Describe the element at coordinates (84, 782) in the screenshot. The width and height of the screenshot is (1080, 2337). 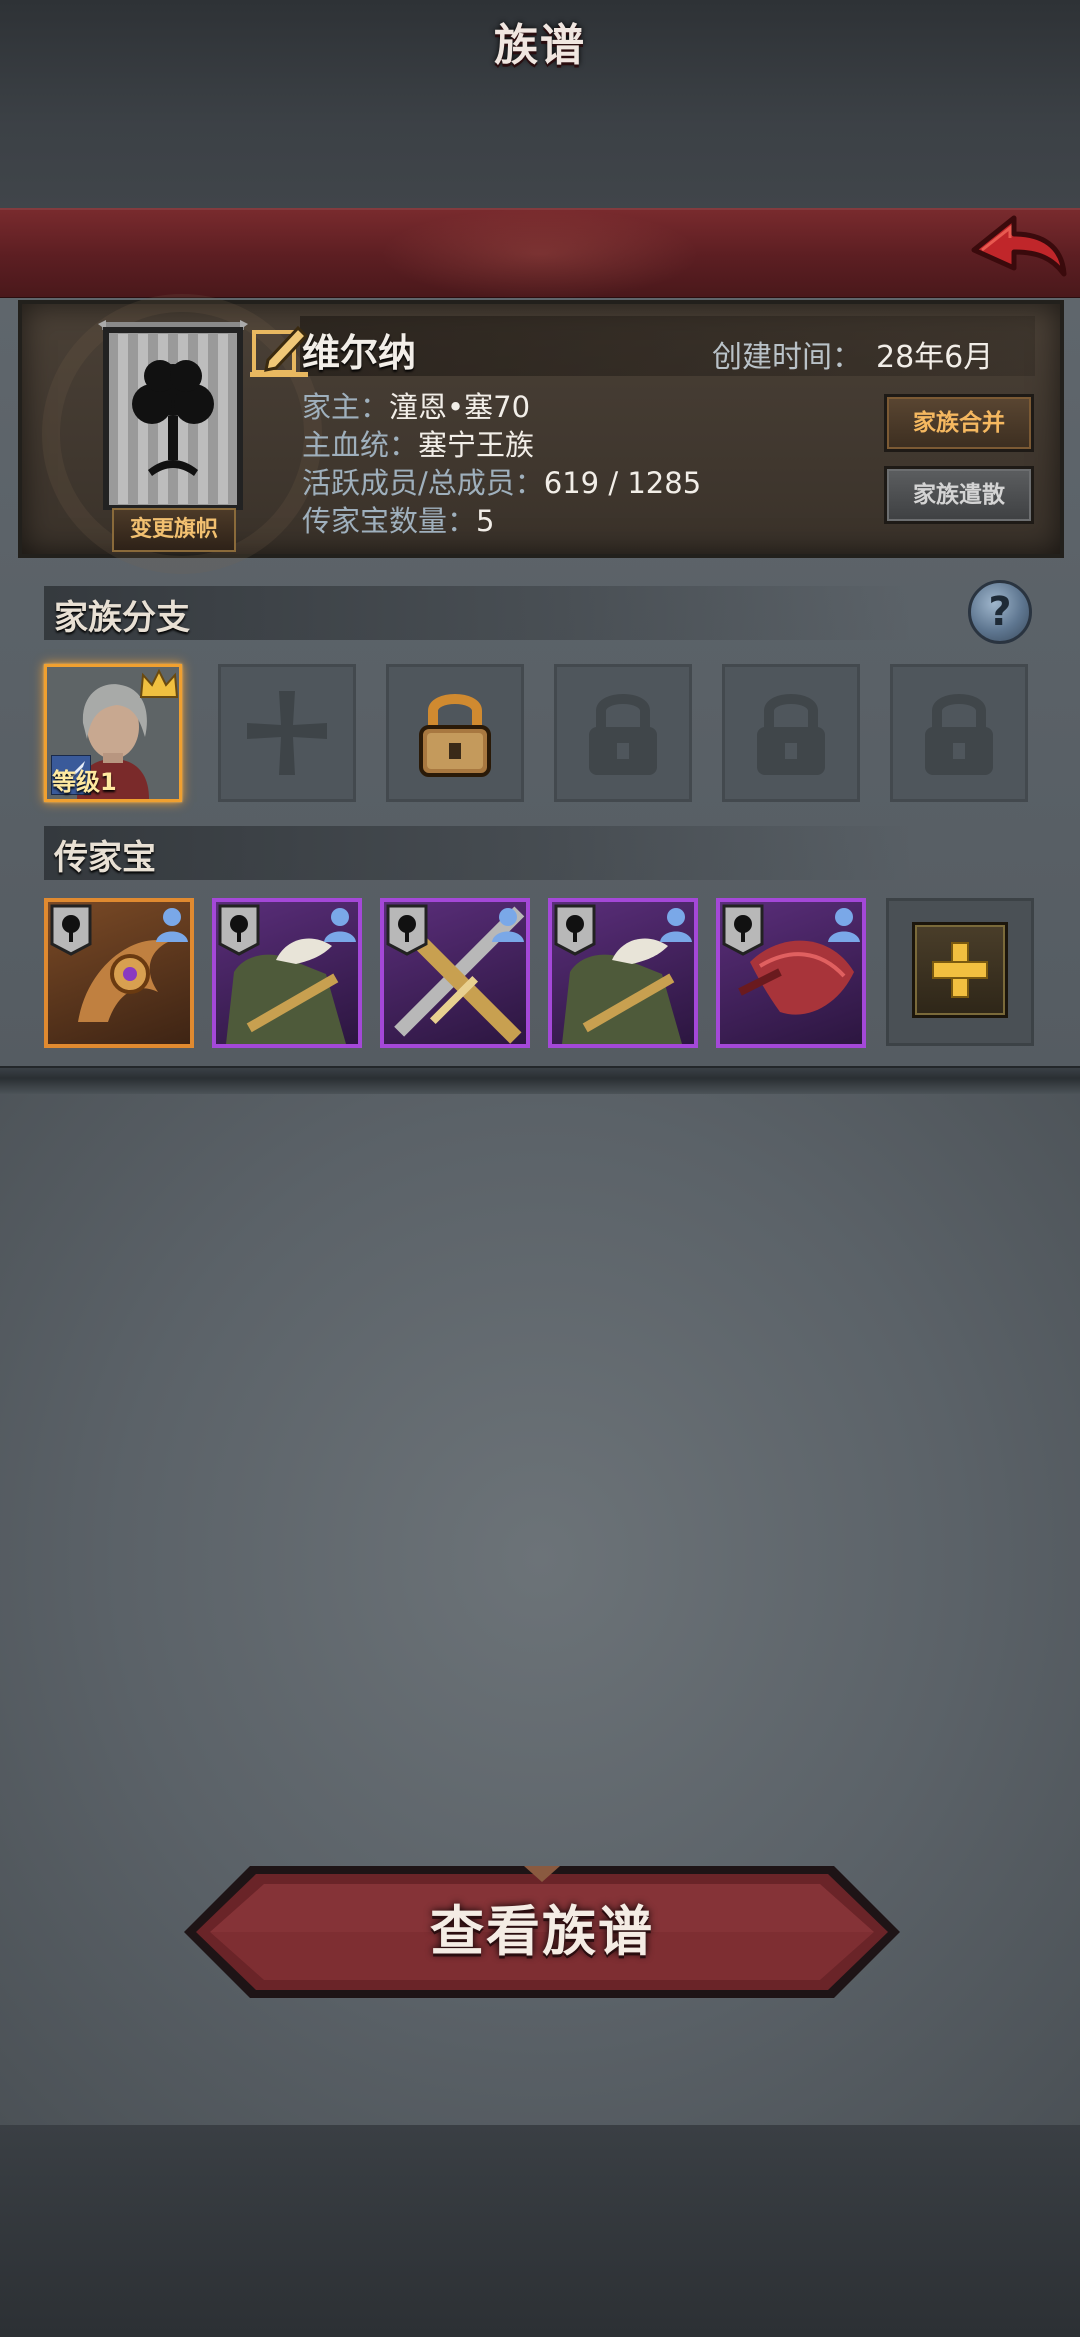
I see `member-level: 等级1` at that location.